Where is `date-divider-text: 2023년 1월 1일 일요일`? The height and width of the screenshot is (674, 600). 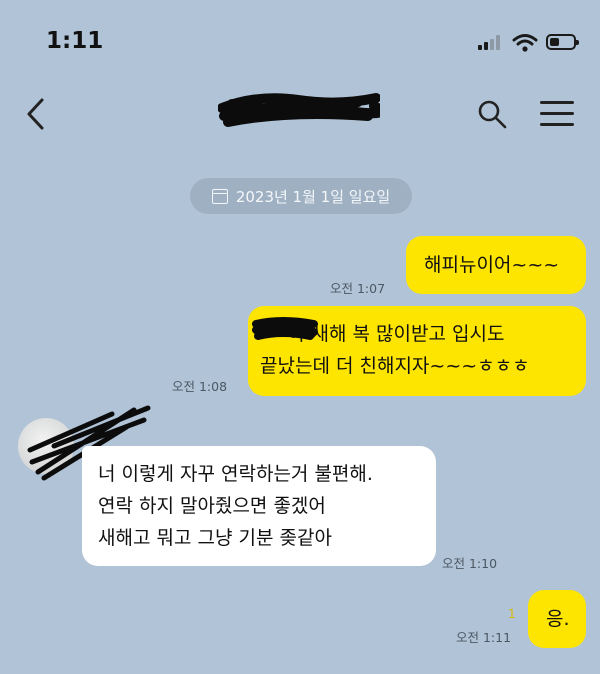
date-divider-text: 2023년 1월 1일 일요일 is located at coordinates (313, 196).